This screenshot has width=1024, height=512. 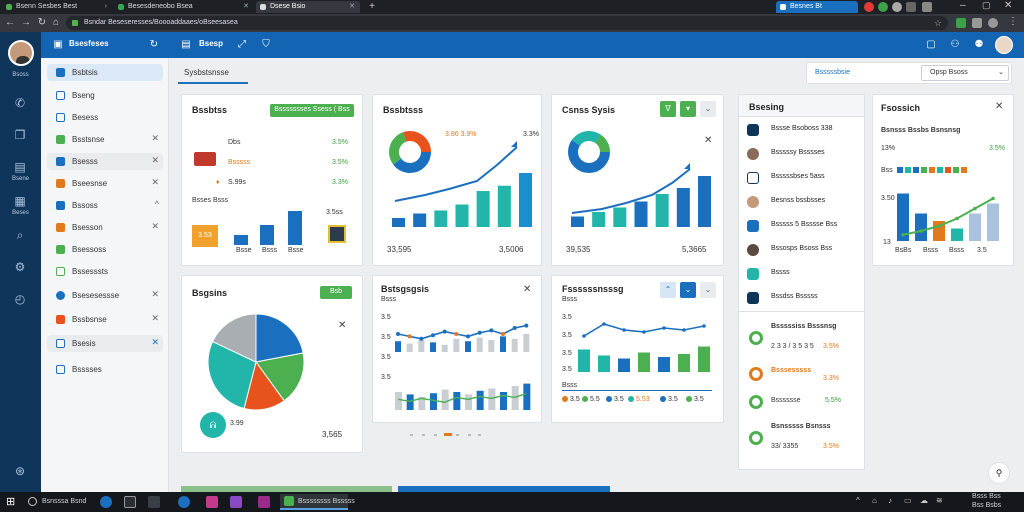 What do you see at coordinates (802, 226) in the screenshot?
I see `list-item: Bsssss 5 Bsssse Bss` at bounding box center [802, 226].